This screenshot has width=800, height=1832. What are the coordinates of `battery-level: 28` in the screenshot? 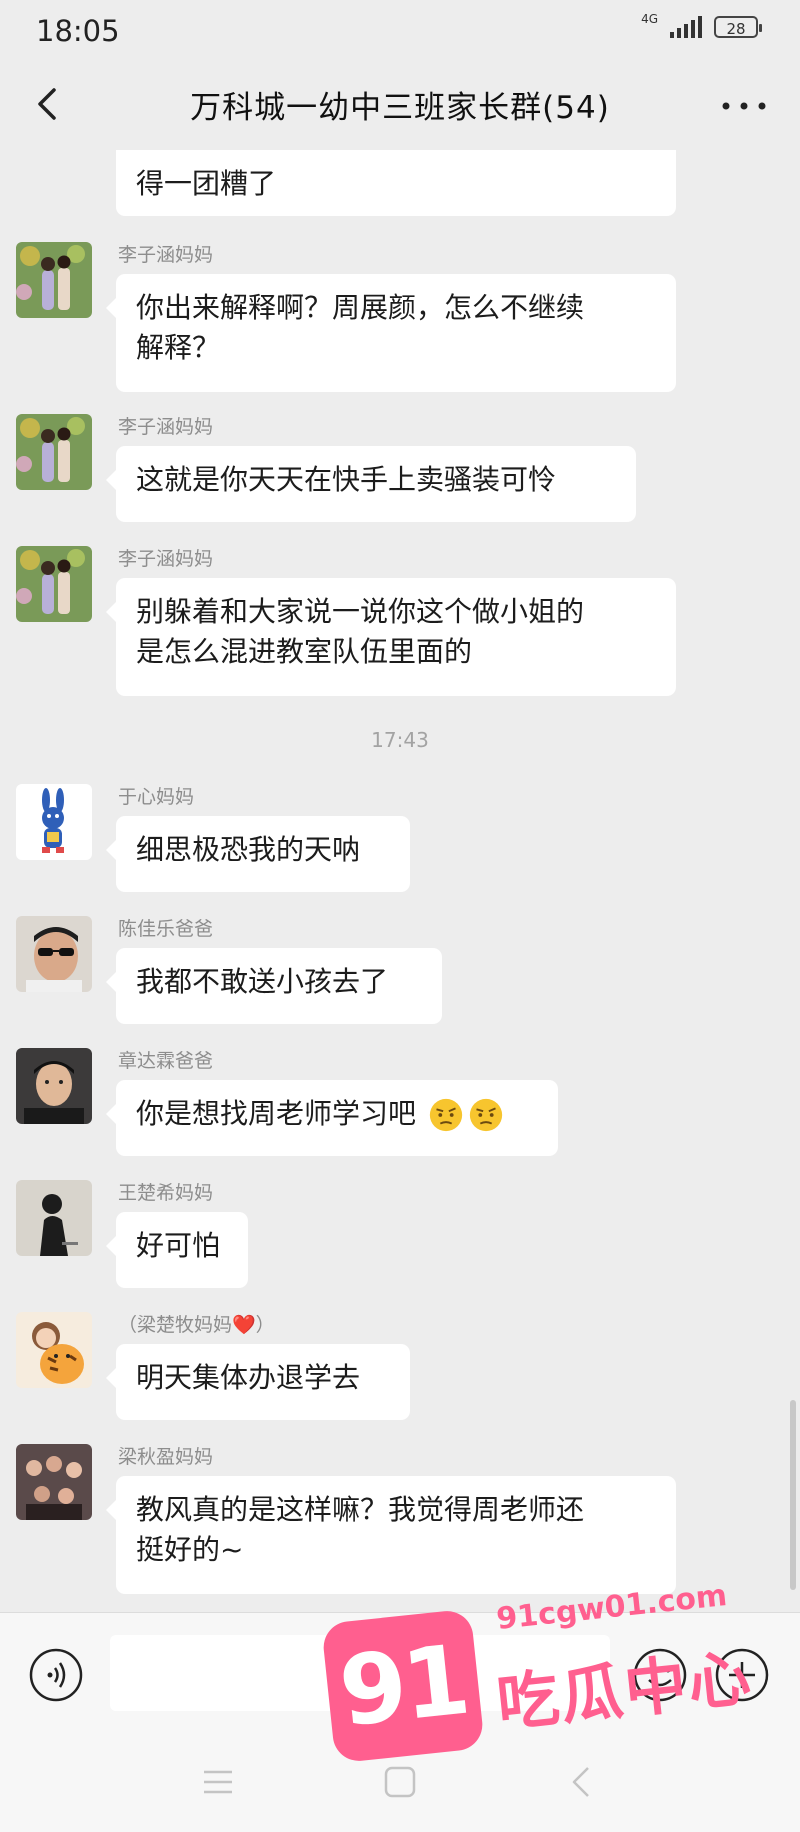 It's located at (736, 29).